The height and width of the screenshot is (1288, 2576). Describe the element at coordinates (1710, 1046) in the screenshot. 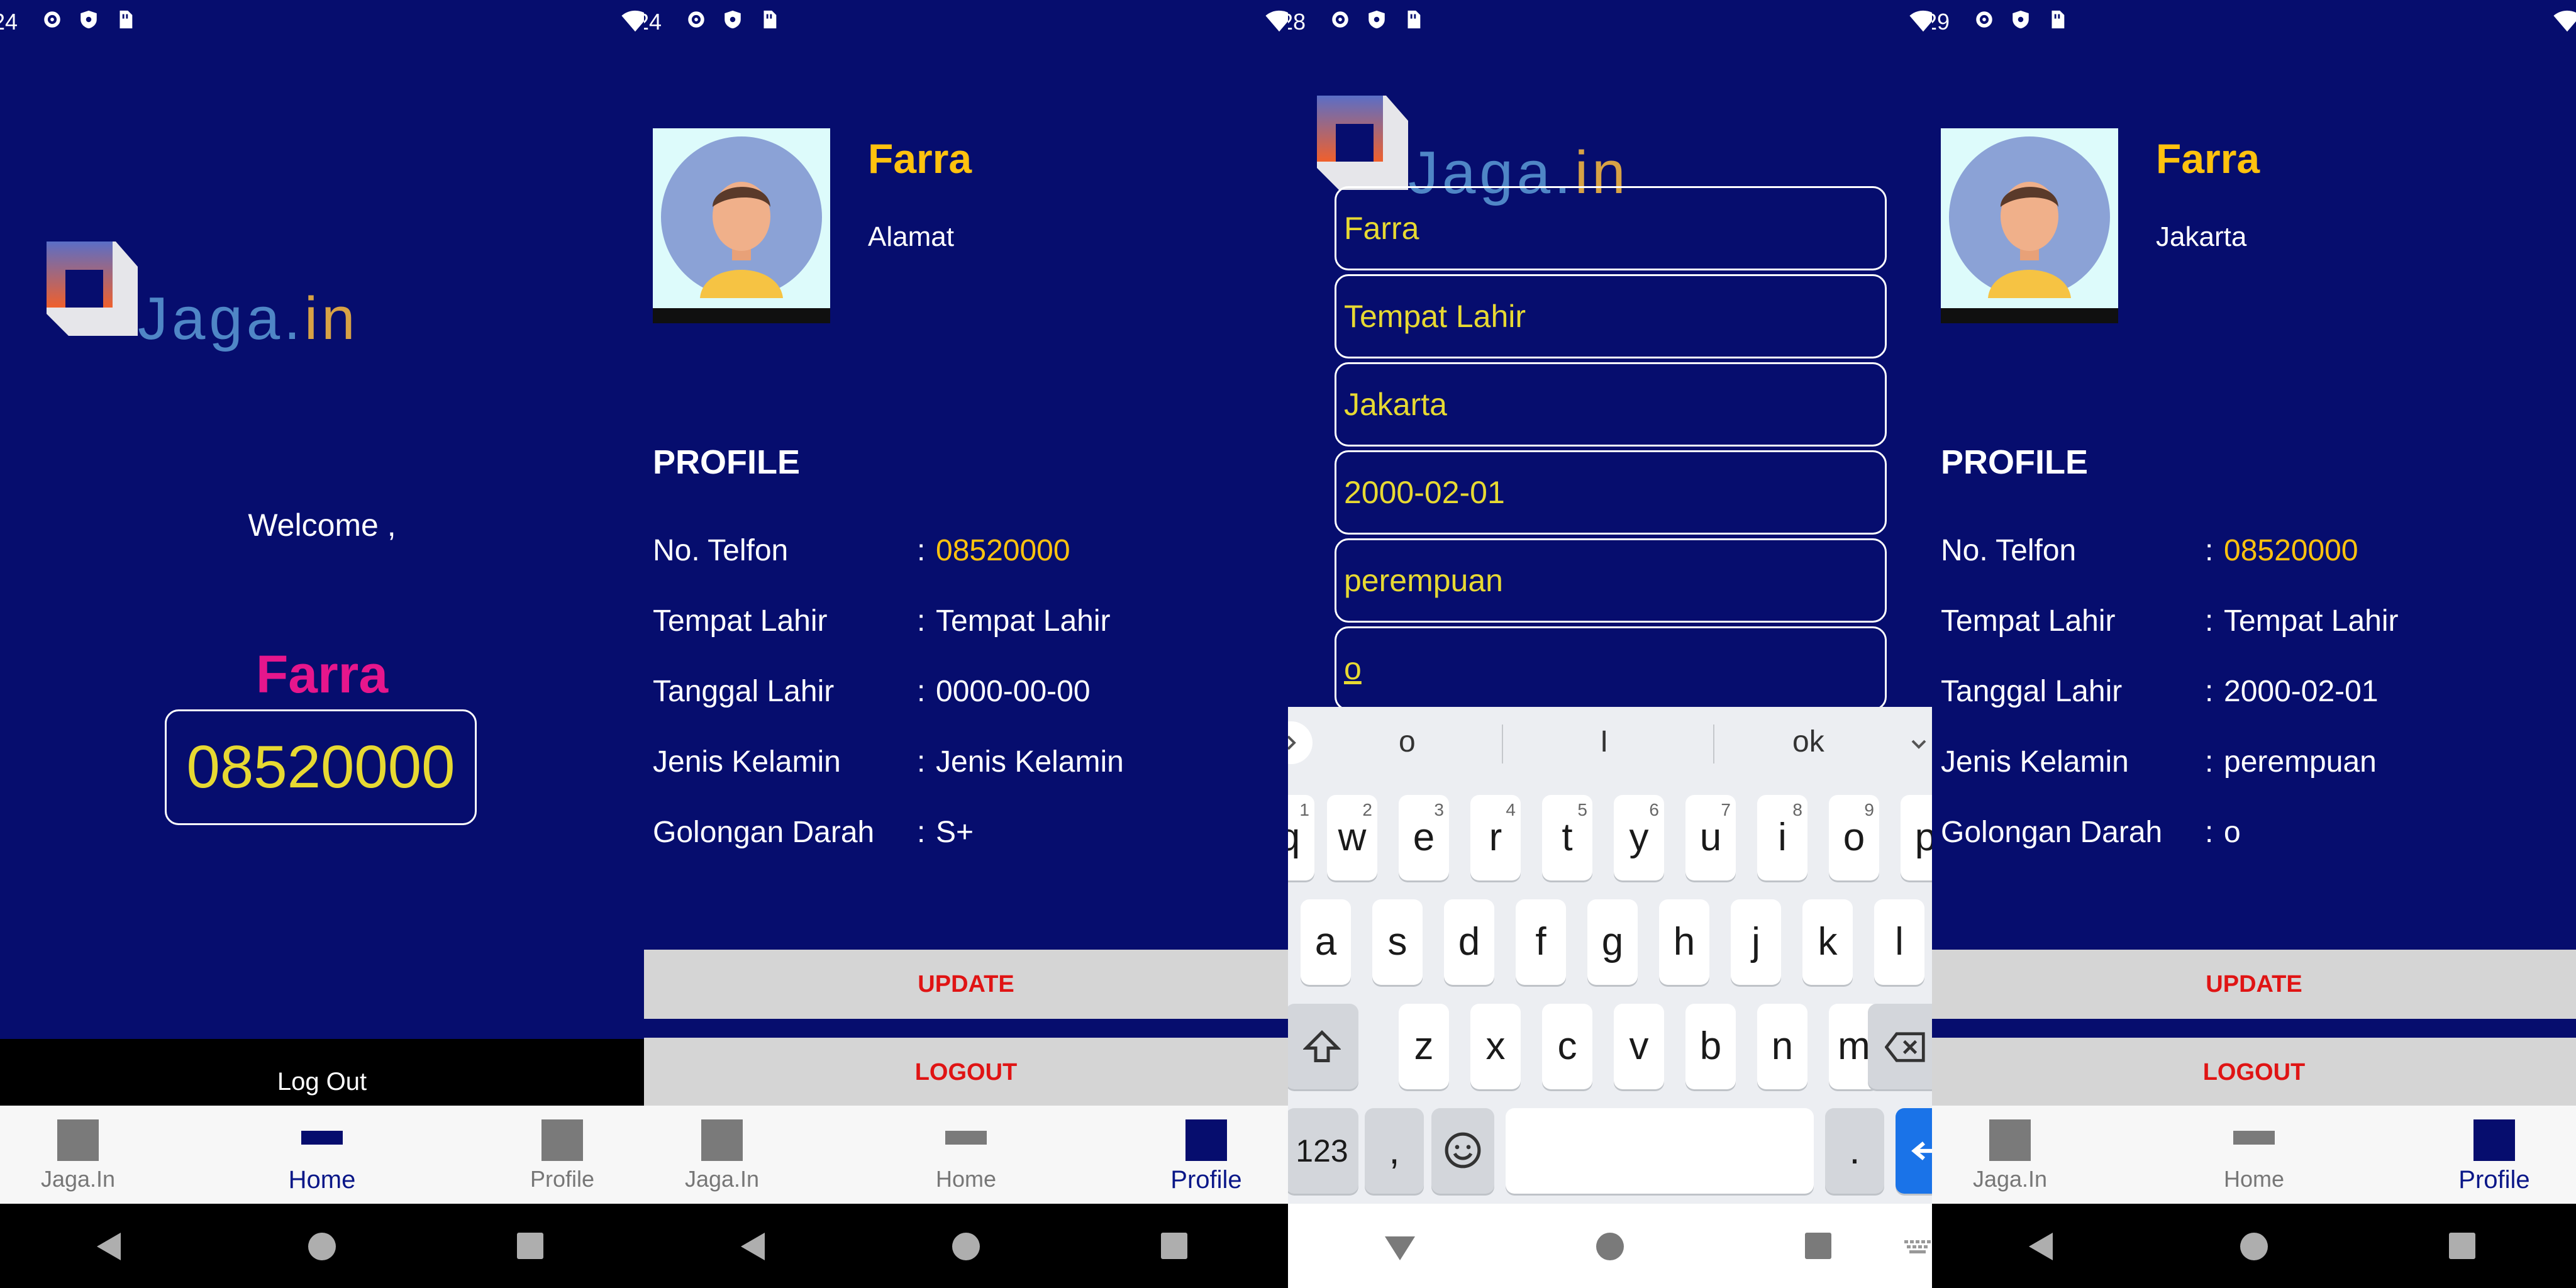

I see `key-b: b` at that location.